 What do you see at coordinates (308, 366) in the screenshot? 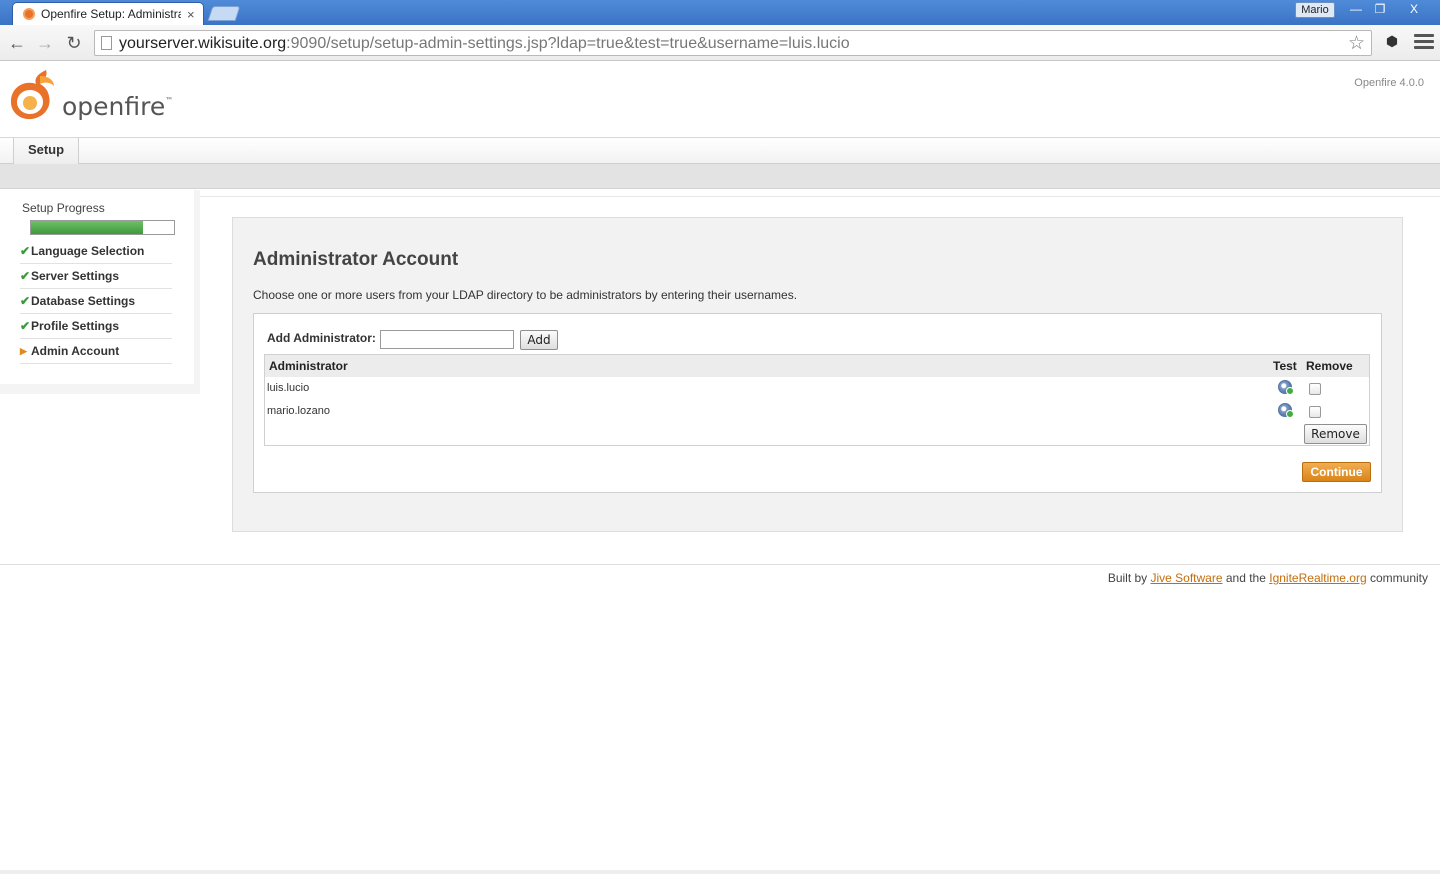
I see `column-header-administrator: Administrator` at bounding box center [308, 366].